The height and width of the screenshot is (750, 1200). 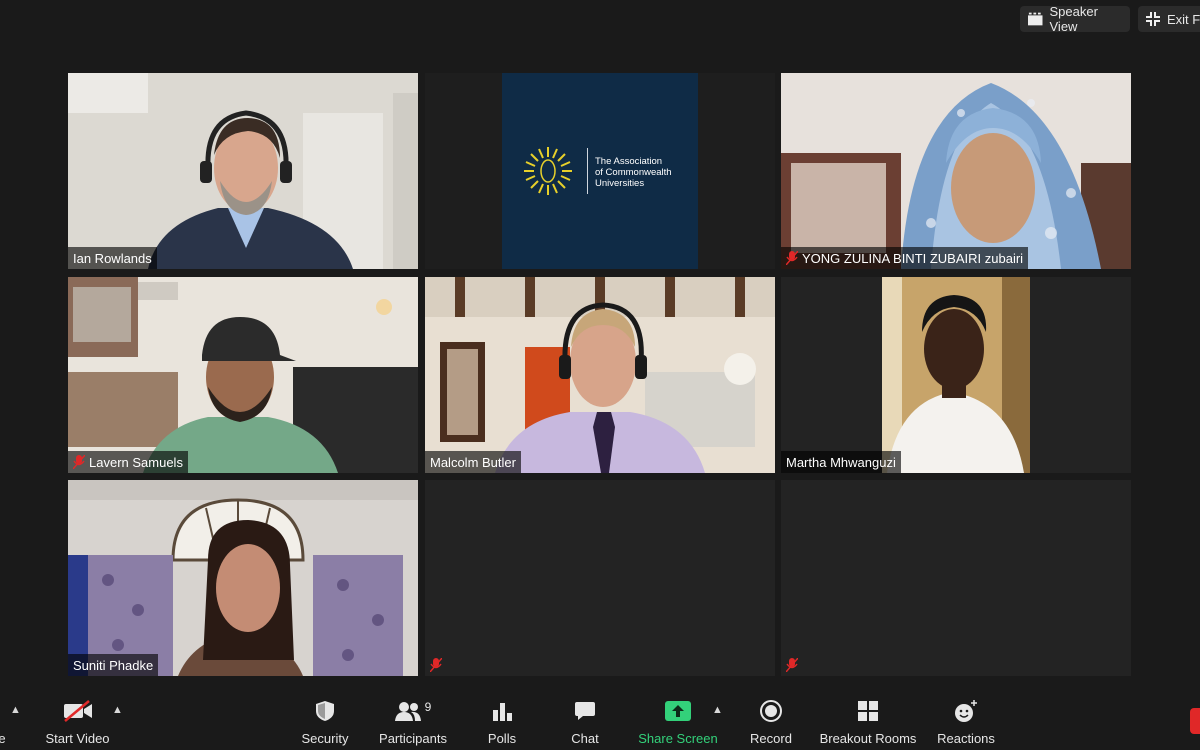 What do you see at coordinates (868, 738) in the screenshot?
I see `breakout-rooms-label: Breakout Rooms` at bounding box center [868, 738].